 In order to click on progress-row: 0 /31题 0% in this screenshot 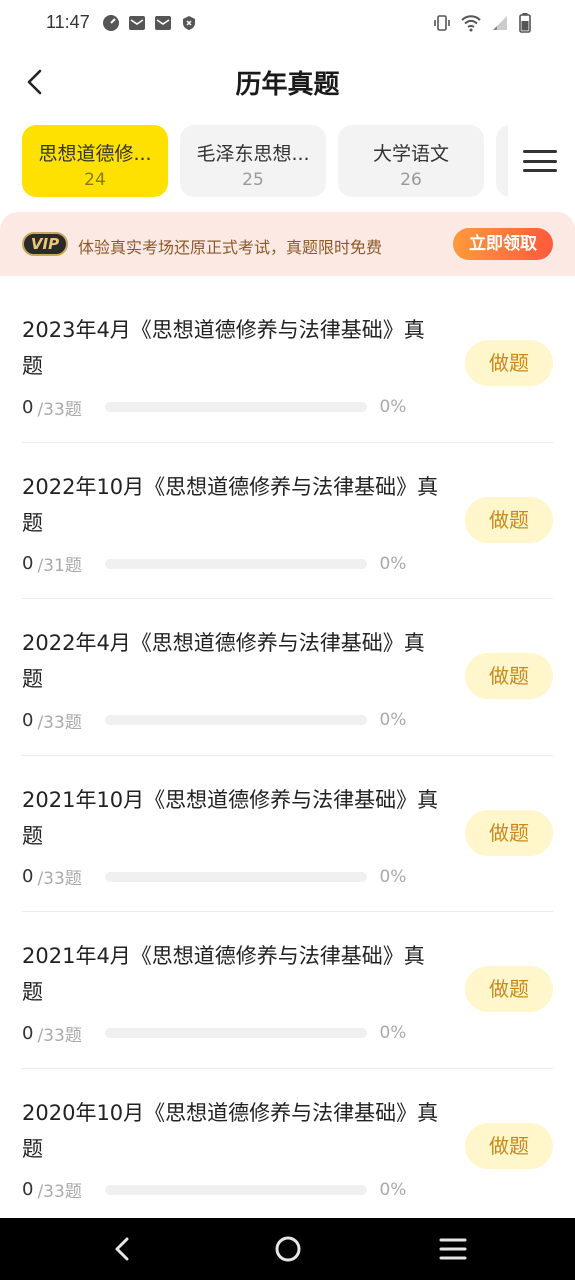, I will do `click(222, 564)`.